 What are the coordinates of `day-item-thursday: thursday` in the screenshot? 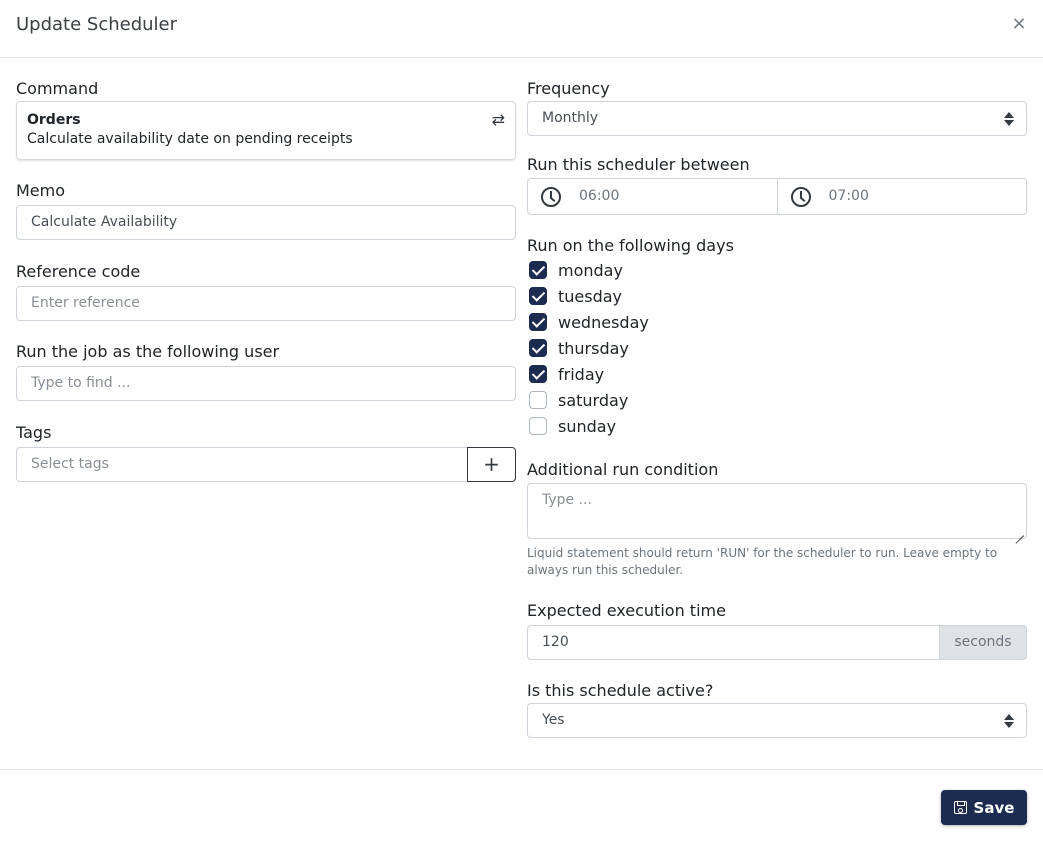 It's located at (777, 348).